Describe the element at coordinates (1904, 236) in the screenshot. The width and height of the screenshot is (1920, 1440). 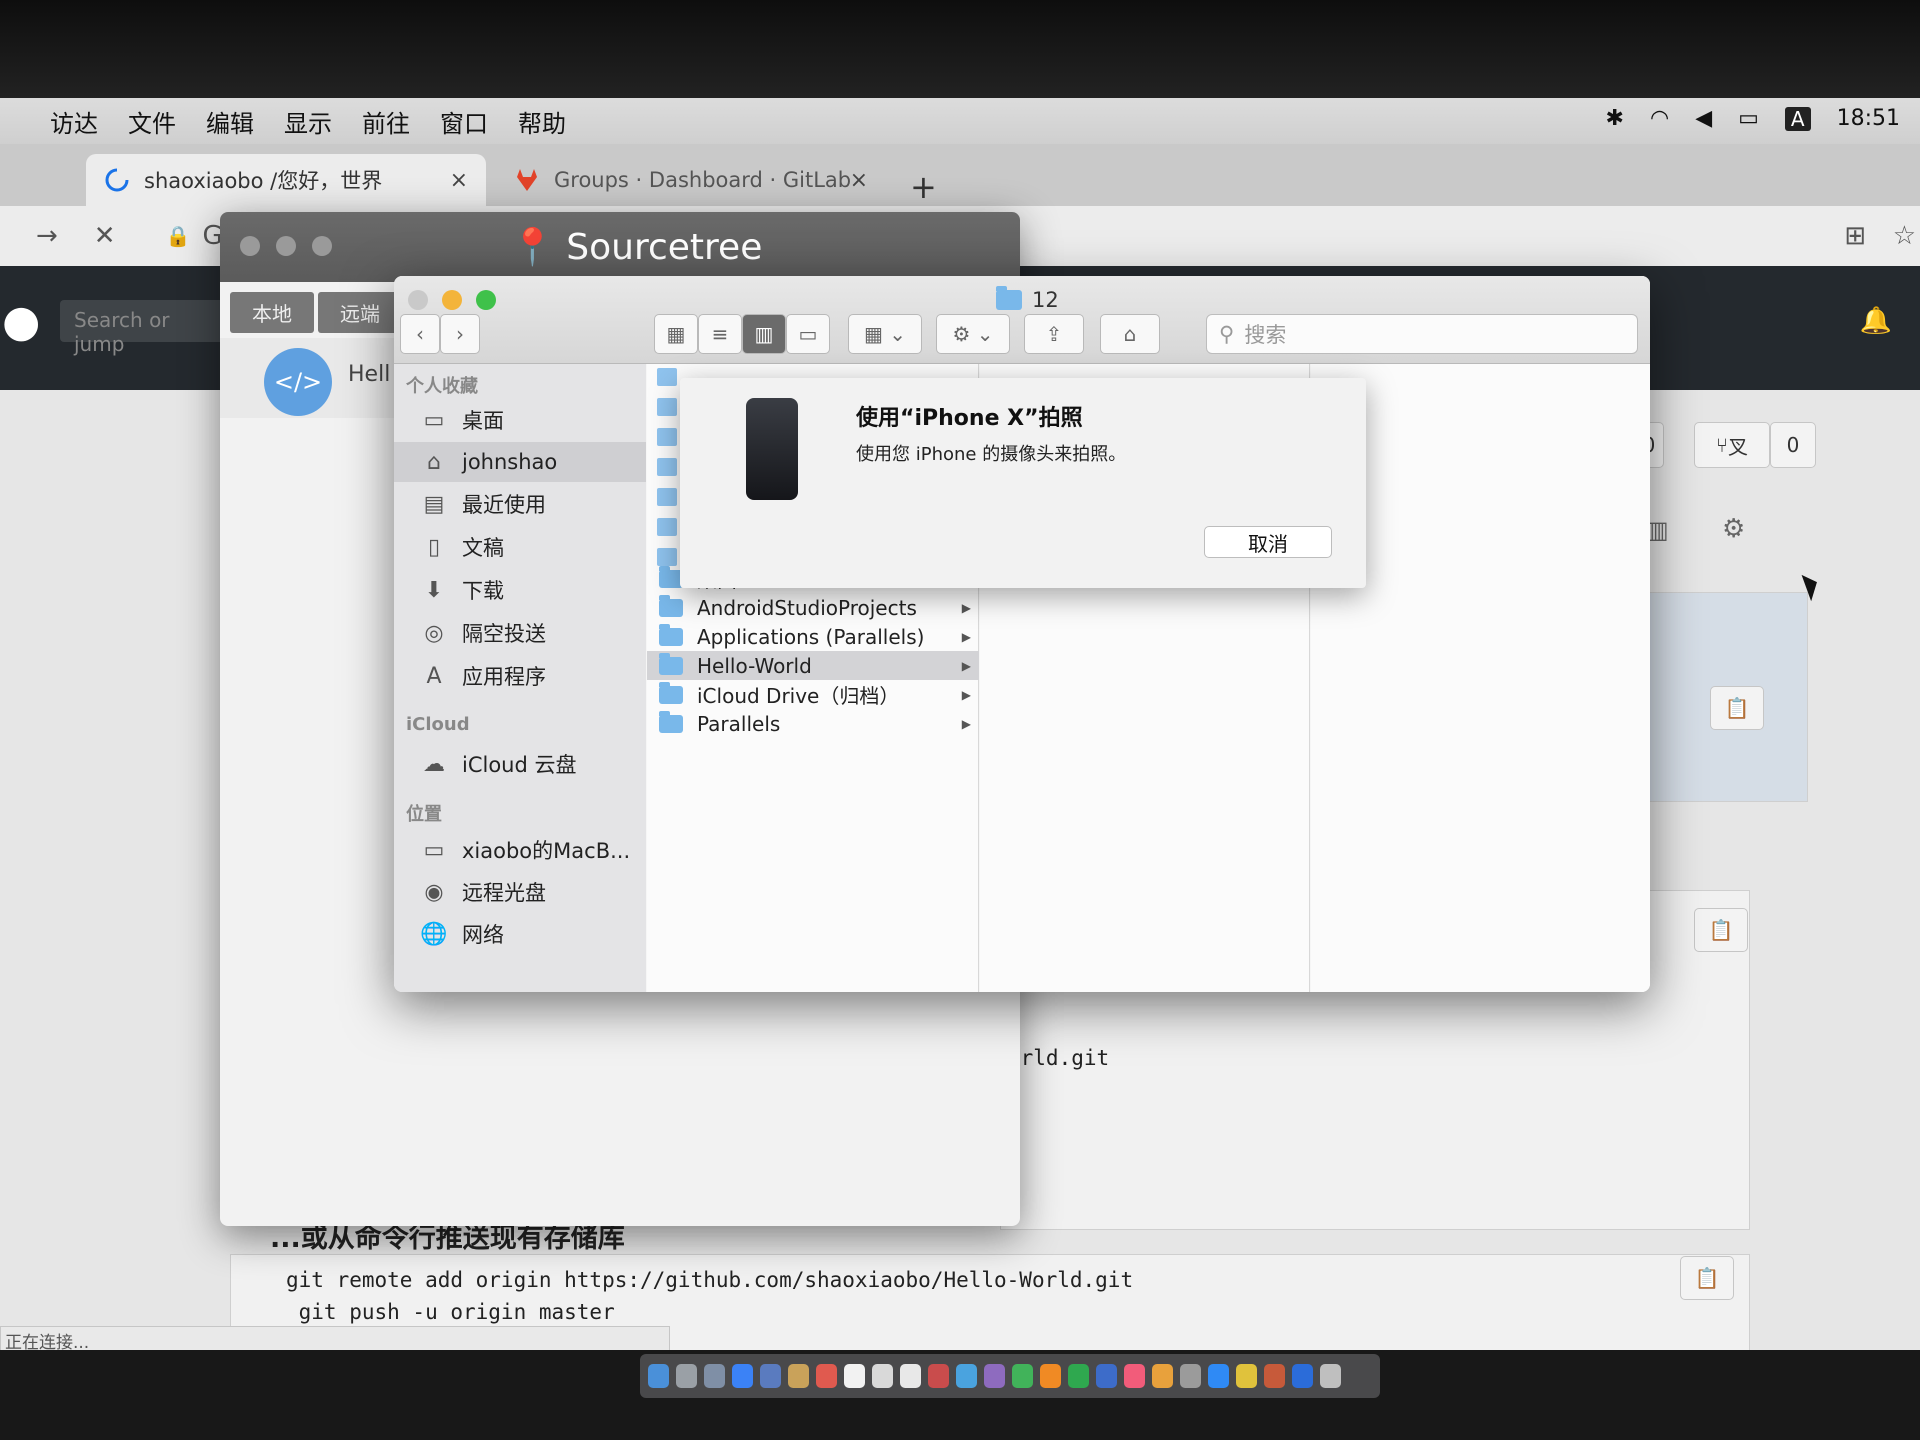
I see `bookmark-star-icon: ☆` at that location.